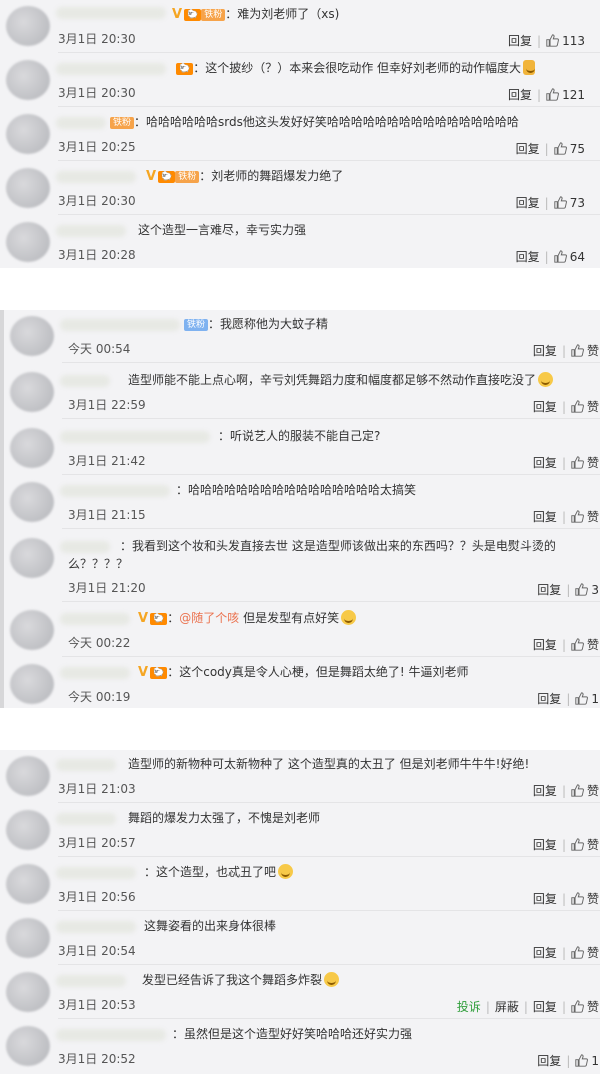 The height and width of the screenshot is (1074, 600). I want to click on report-button: 投诉, so click(469, 1006).